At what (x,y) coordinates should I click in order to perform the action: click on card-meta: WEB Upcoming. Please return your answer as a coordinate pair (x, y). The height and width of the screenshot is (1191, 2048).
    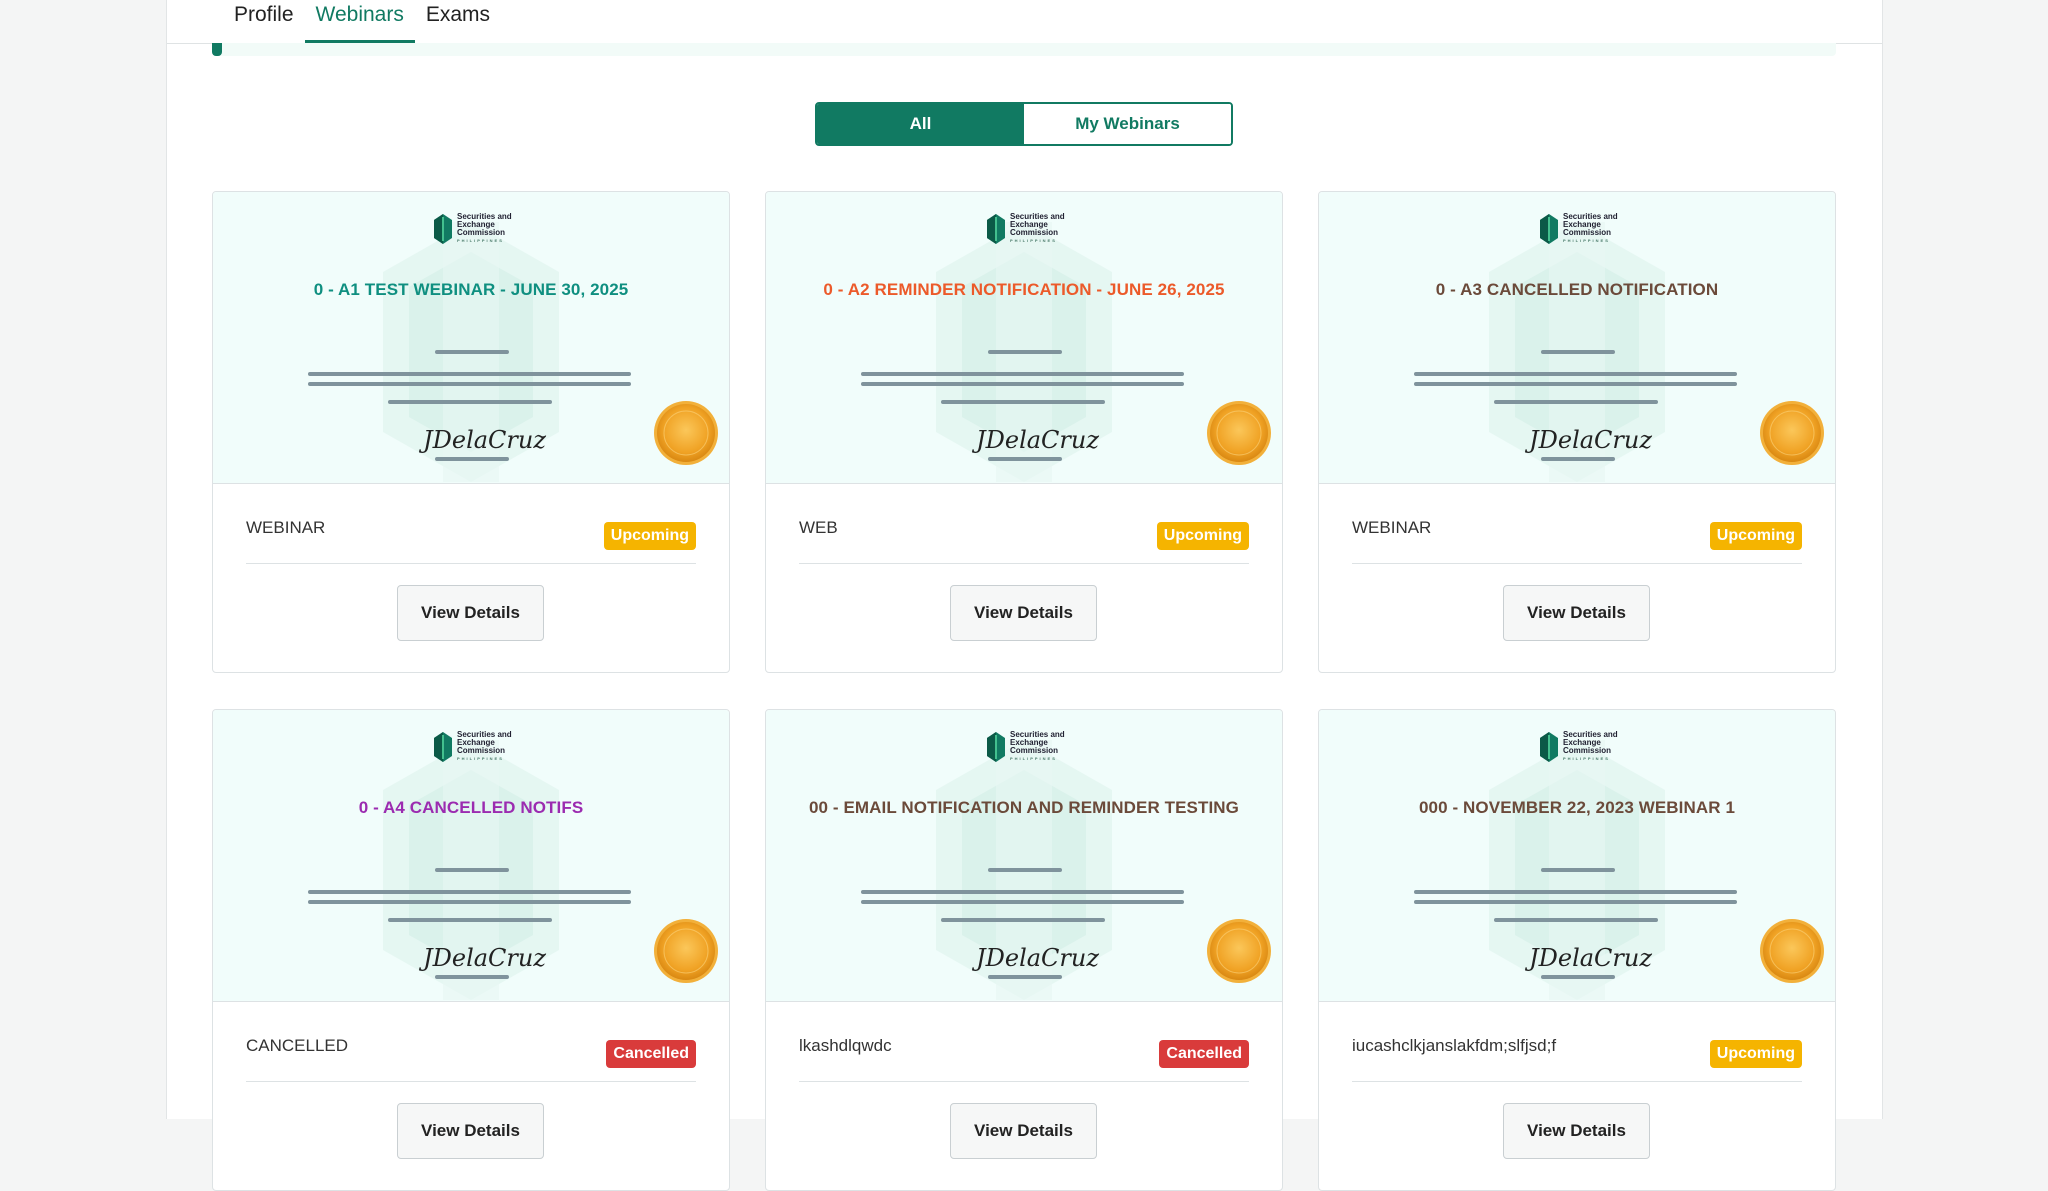
    Looking at the image, I should click on (1024, 523).